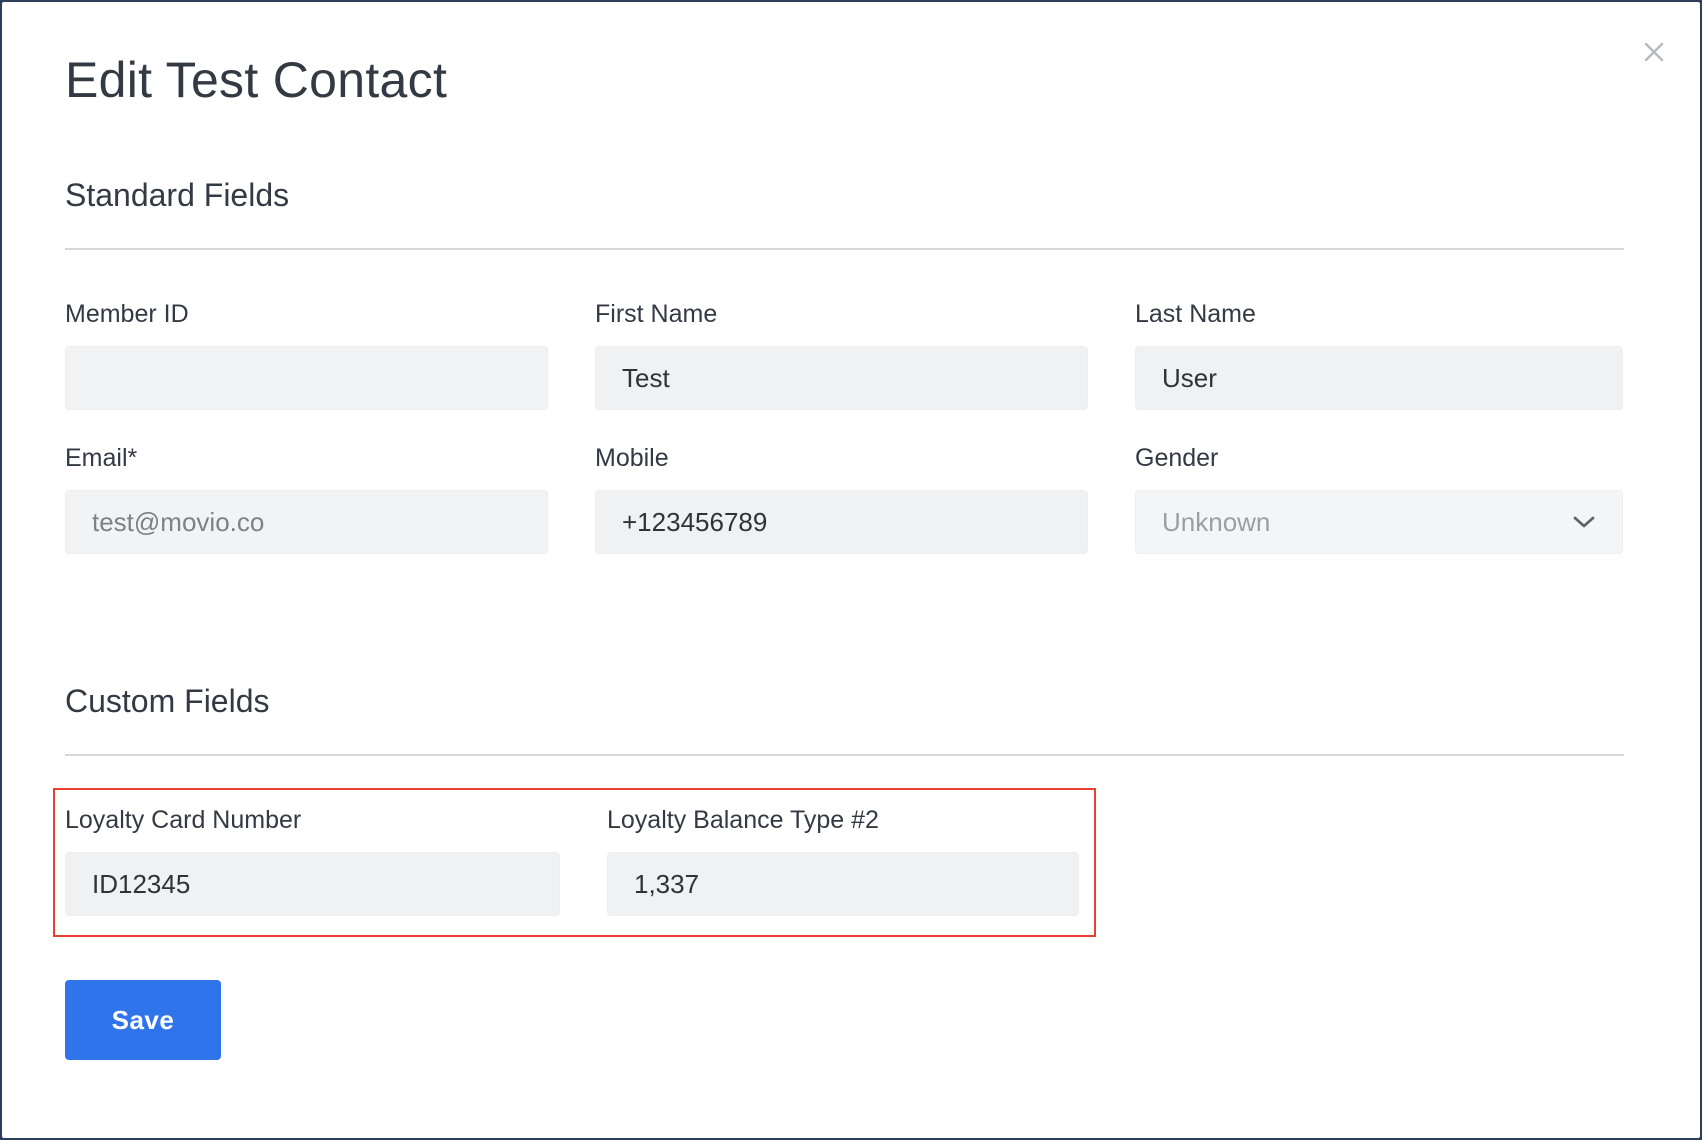  Describe the element at coordinates (1195, 314) in the screenshot. I see `last-name-label: Last Name` at that location.